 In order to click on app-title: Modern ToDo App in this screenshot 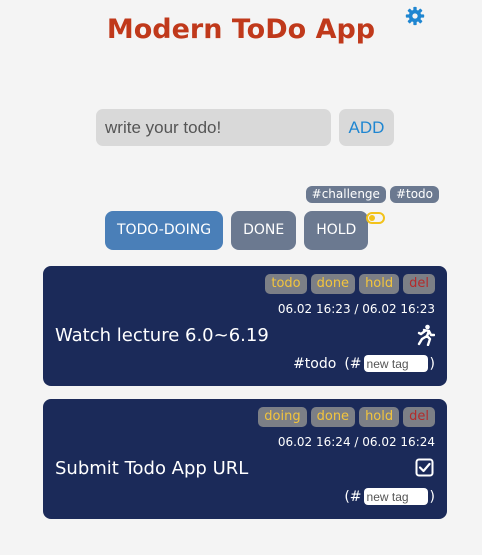, I will do `click(241, 29)`.